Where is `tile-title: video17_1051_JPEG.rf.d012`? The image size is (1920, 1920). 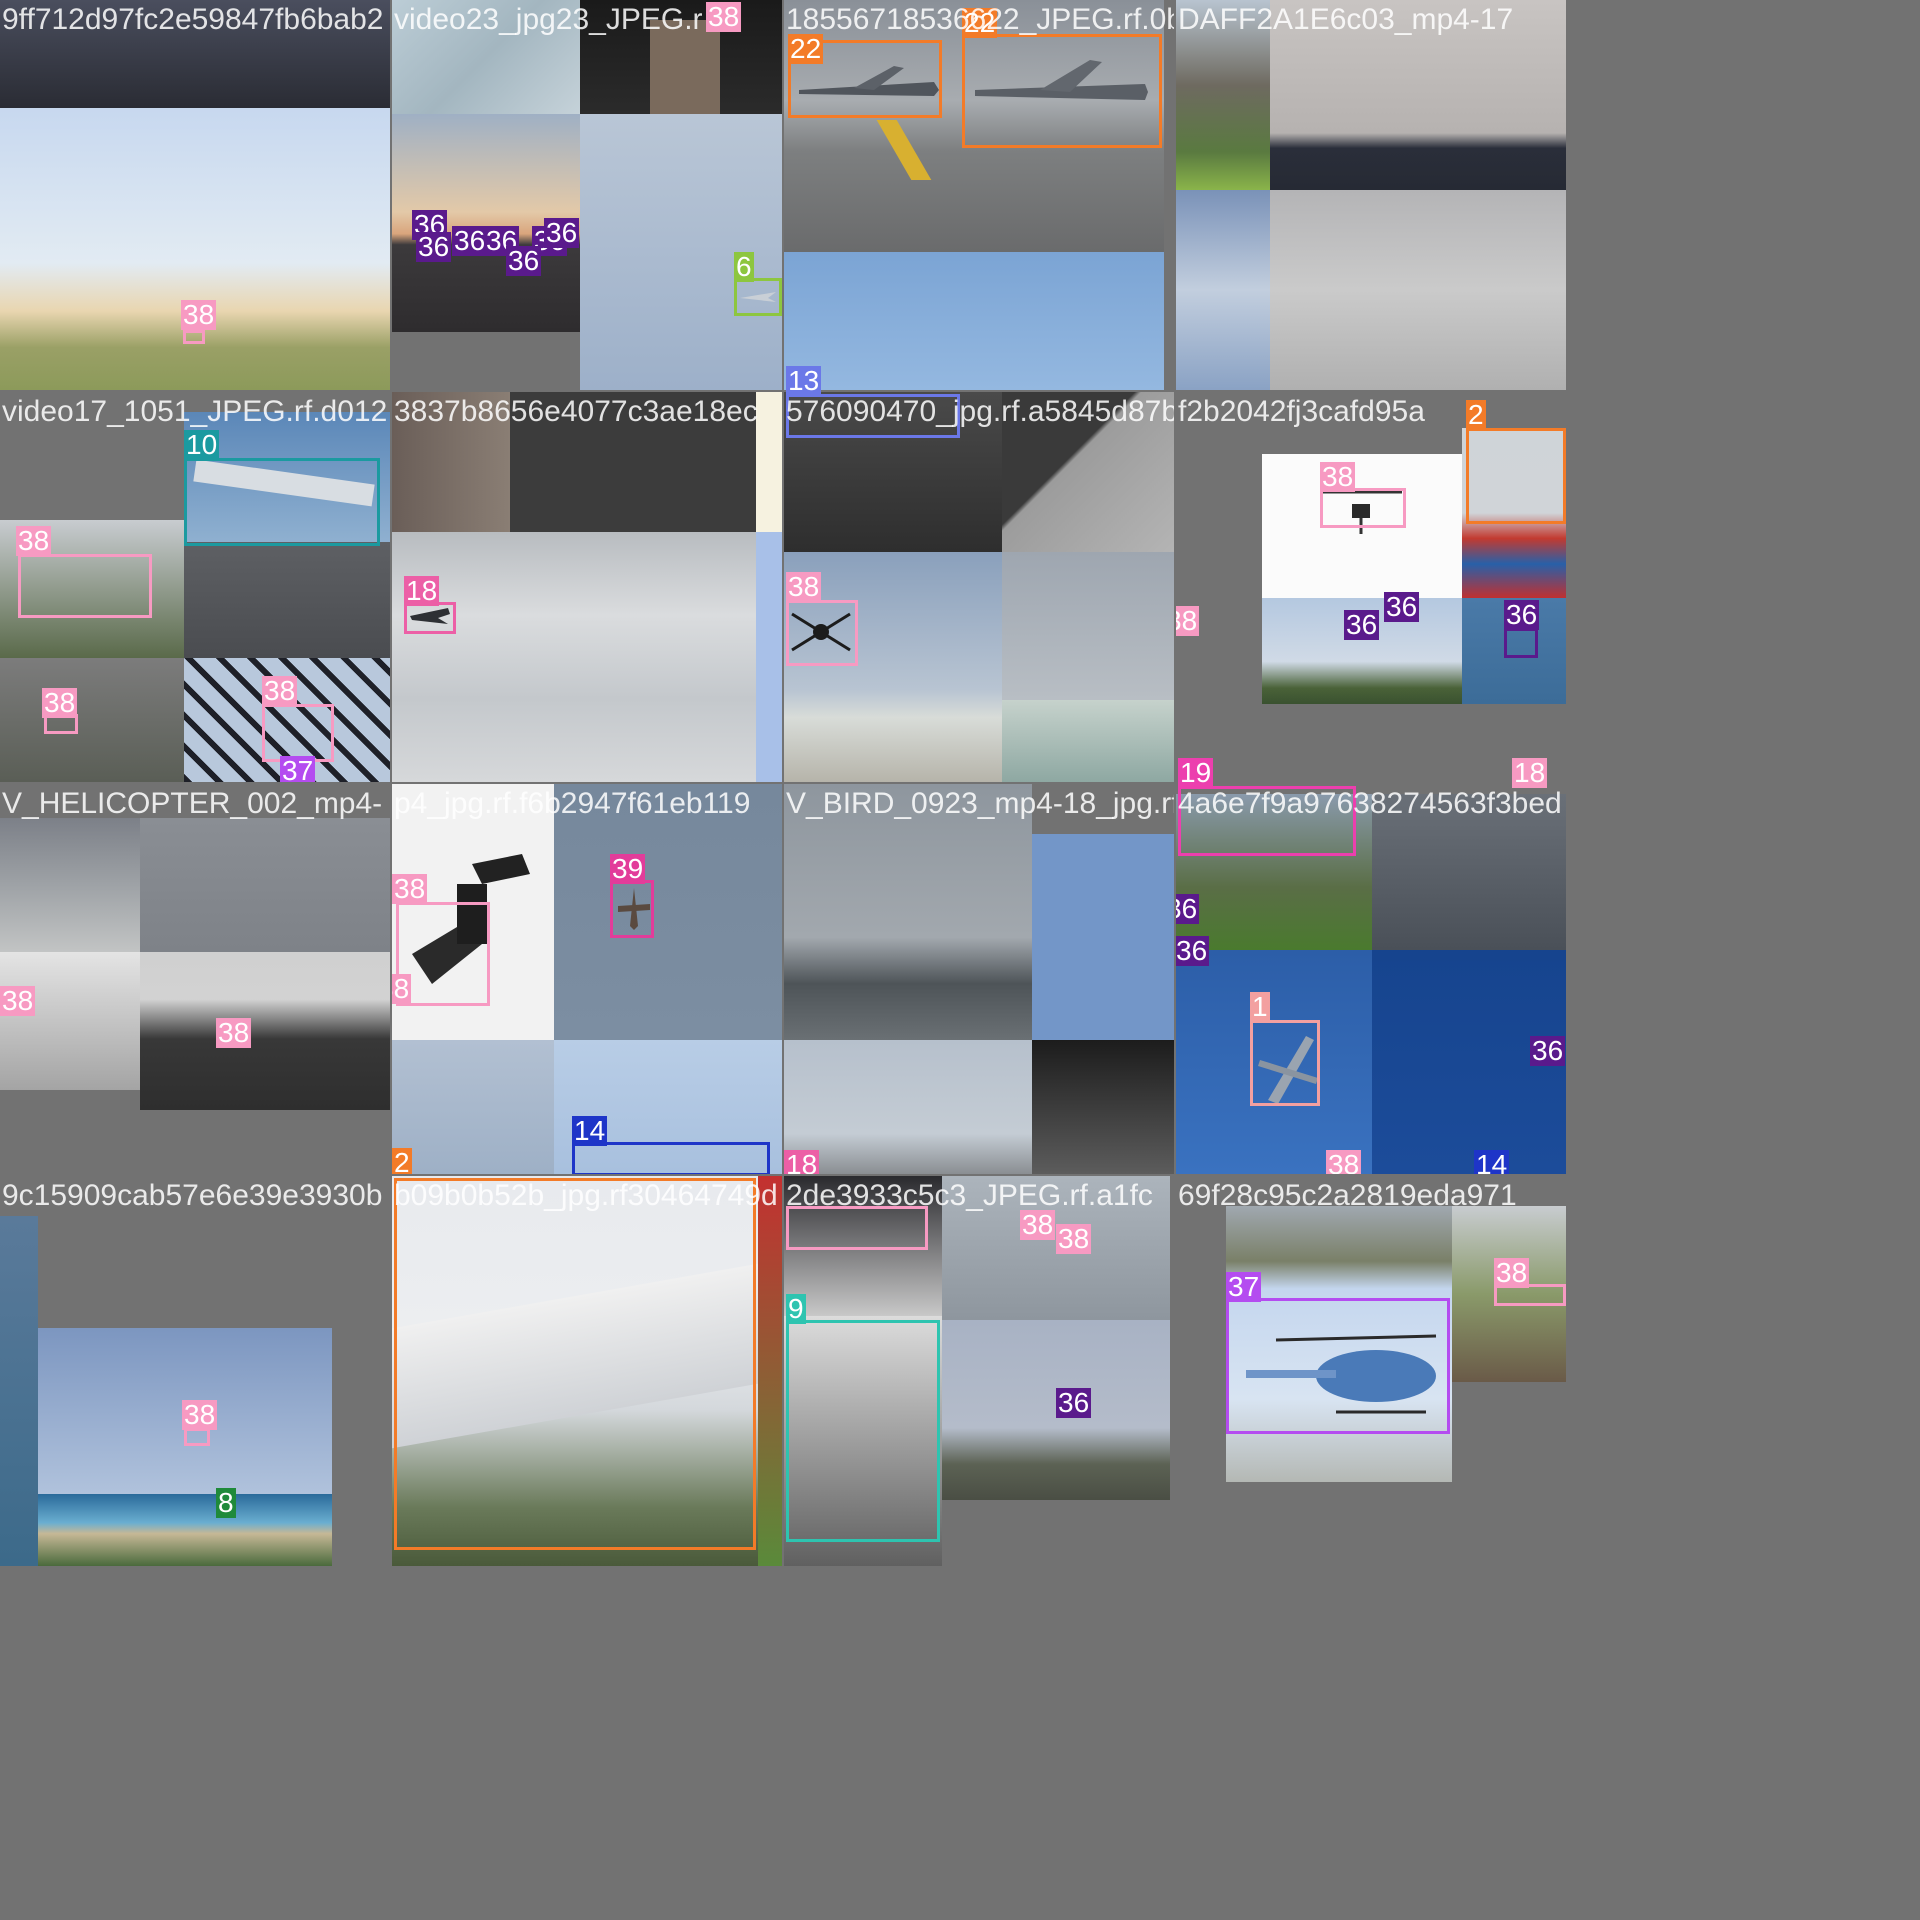 tile-title: video17_1051_JPEG.rf.d012 is located at coordinates (195, 411).